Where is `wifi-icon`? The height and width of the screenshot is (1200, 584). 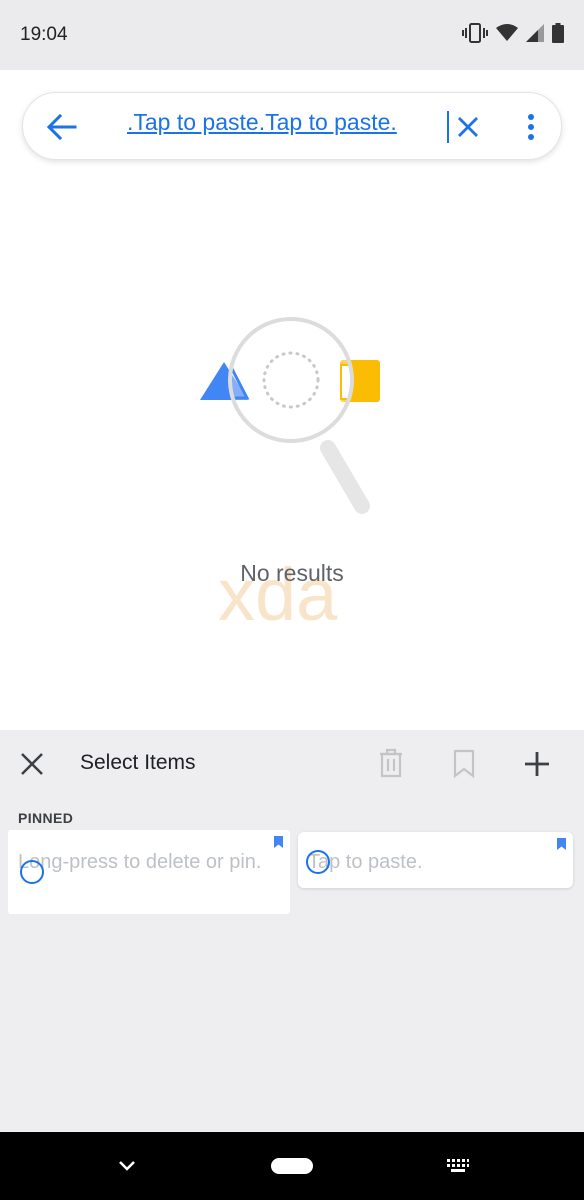 wifi-icon is located at coordinates (507, 32).